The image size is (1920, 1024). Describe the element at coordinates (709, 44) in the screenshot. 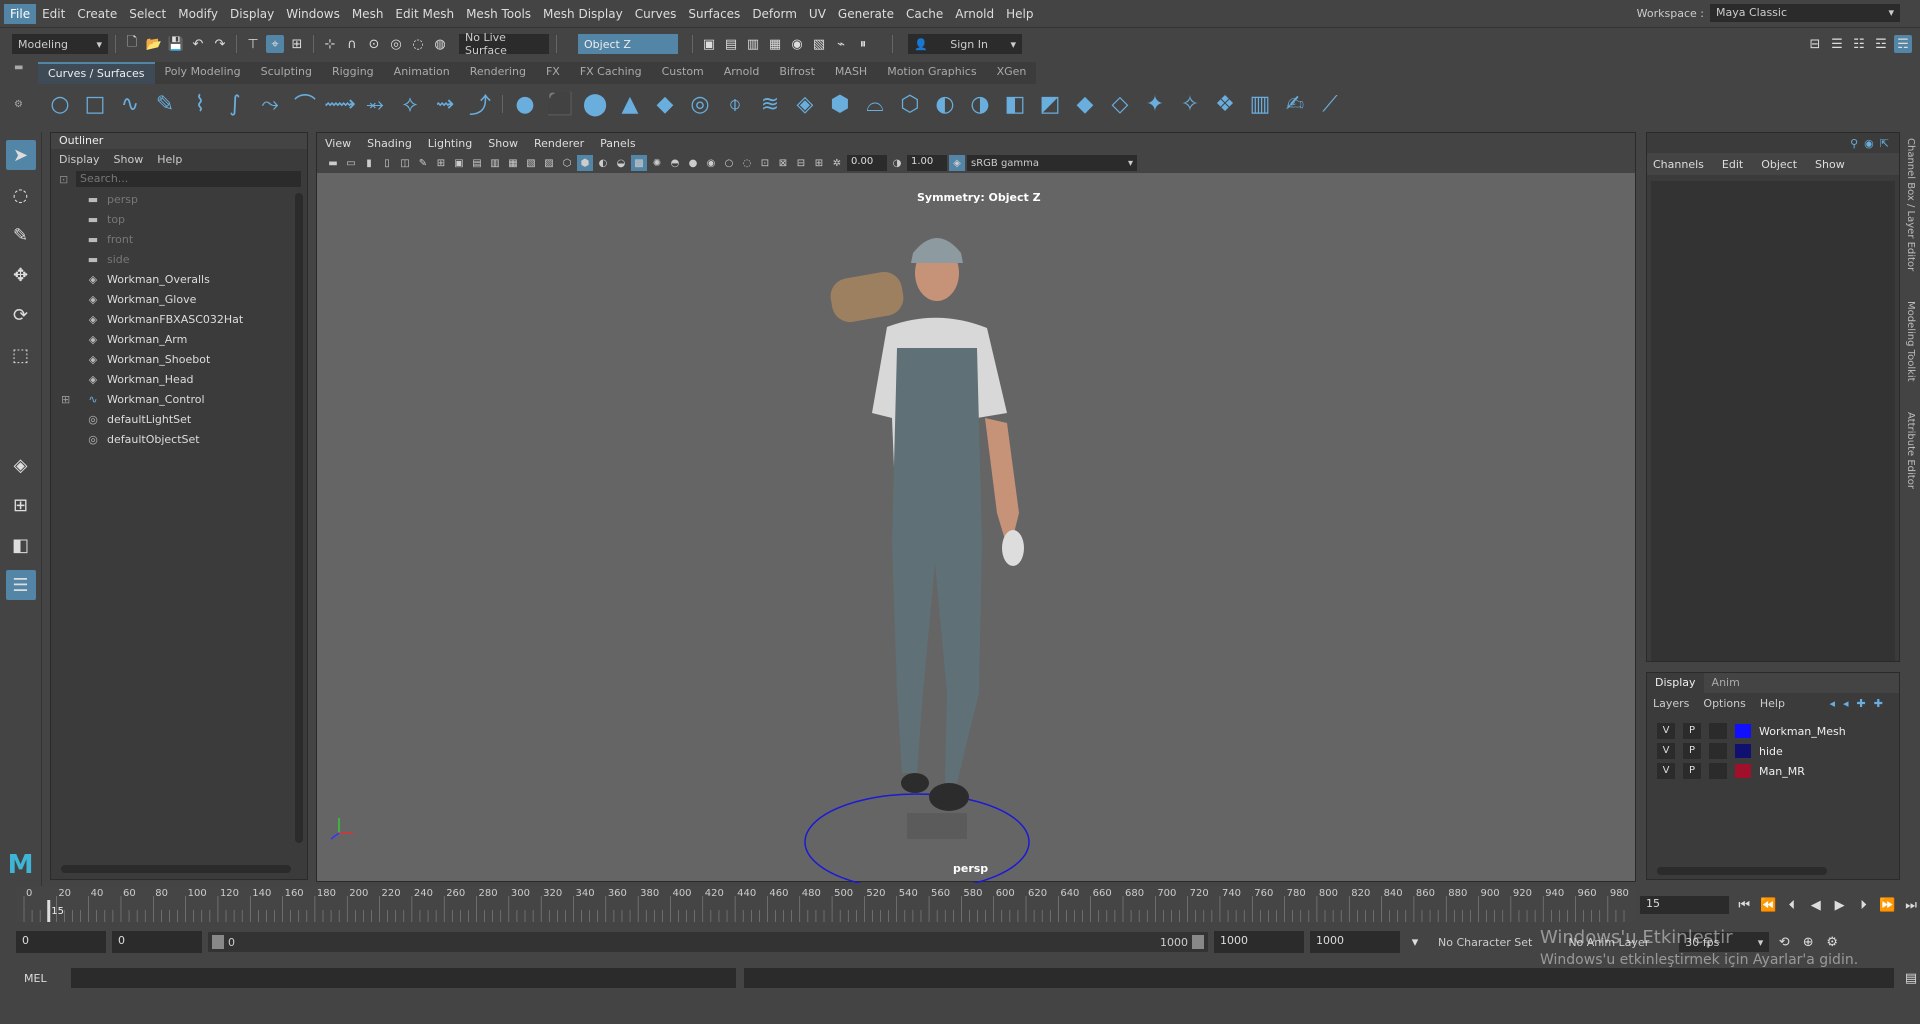

I see `render-current-icon: ▣` at that location.